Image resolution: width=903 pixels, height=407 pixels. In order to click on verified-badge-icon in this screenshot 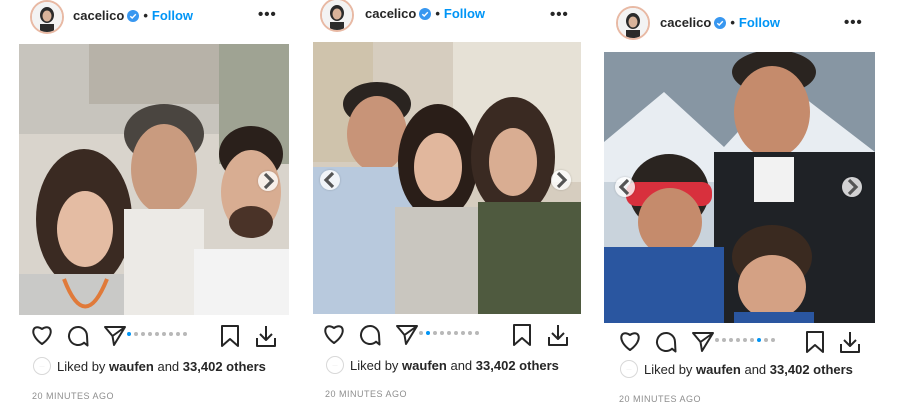, I will do `click(133, 17)`.